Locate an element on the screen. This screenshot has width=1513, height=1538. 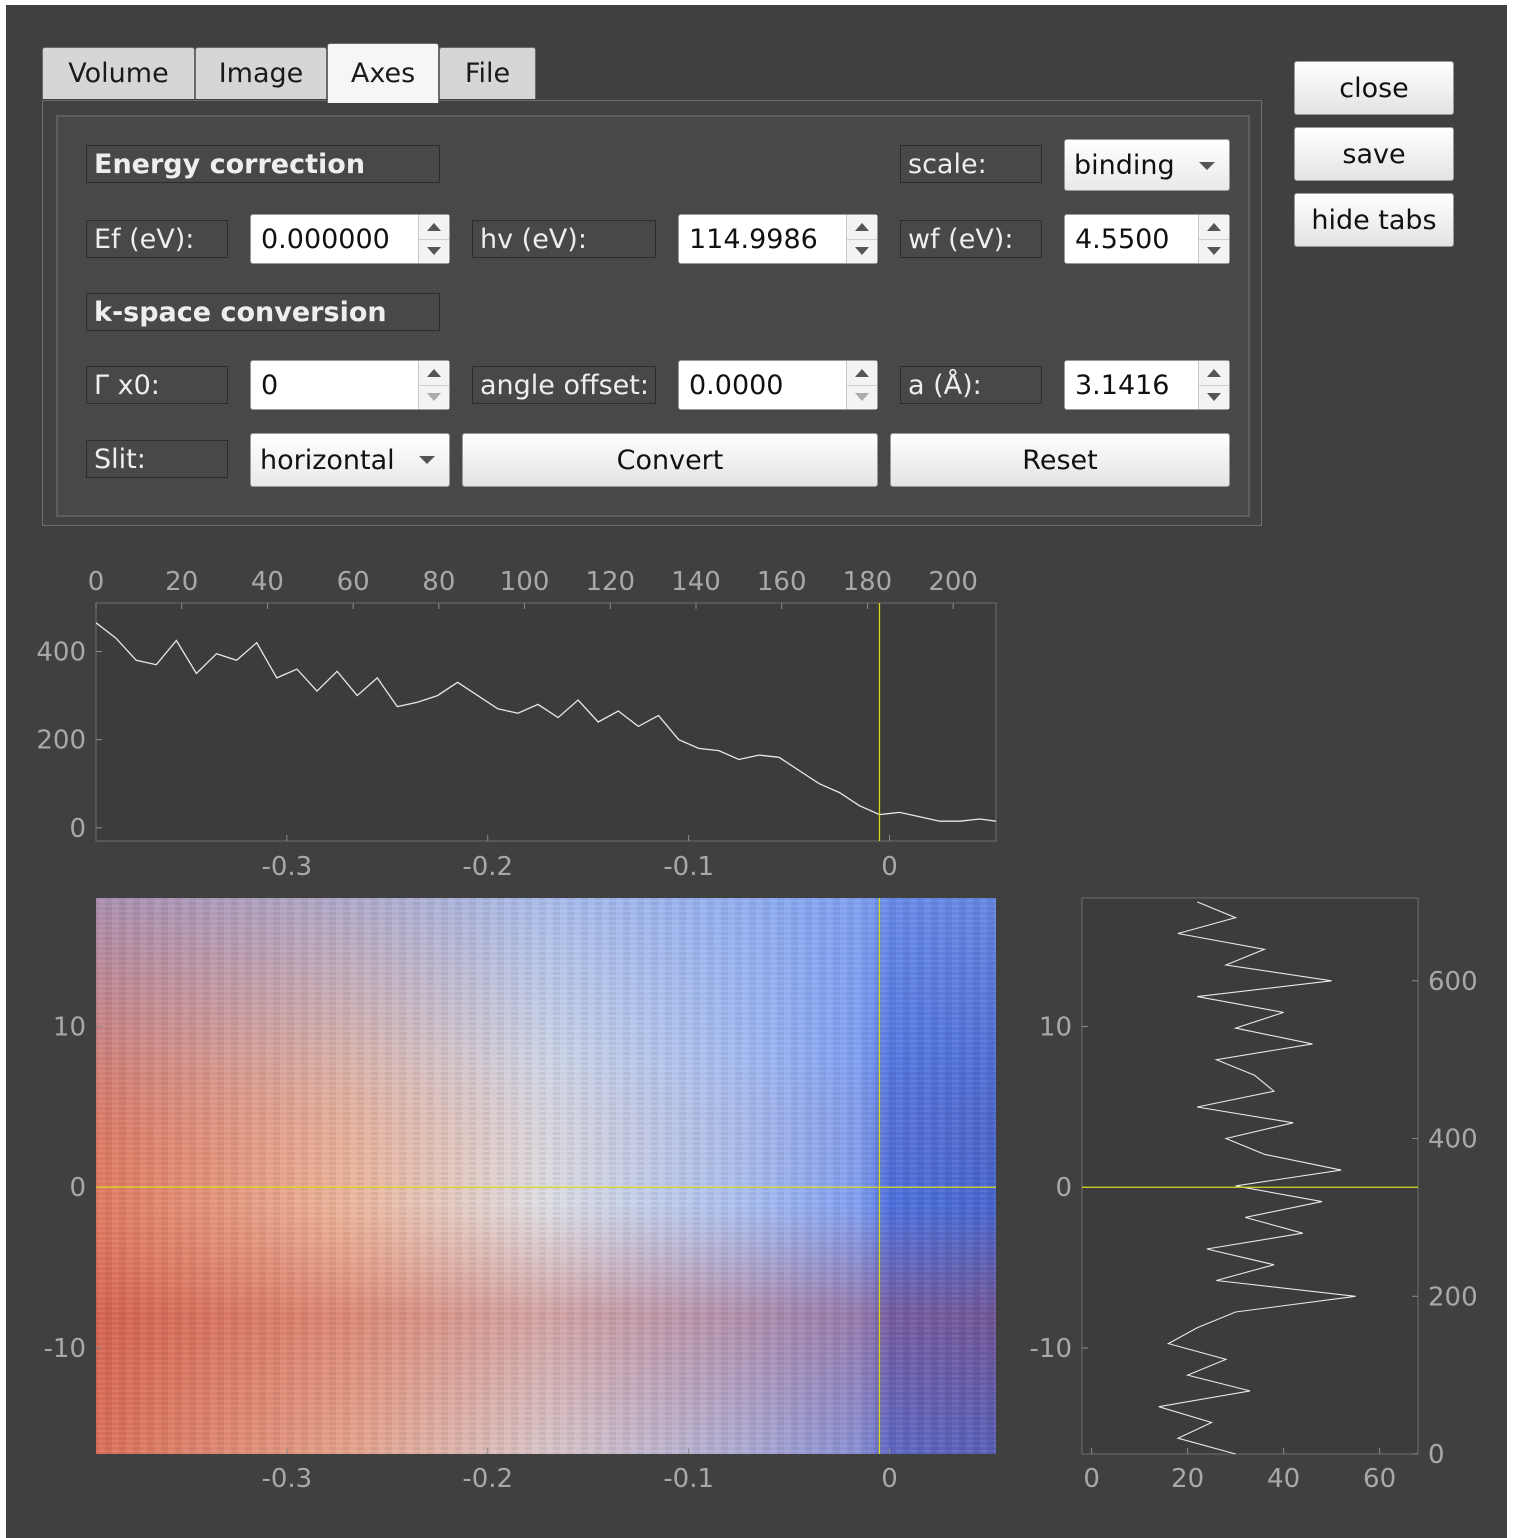
energy-profile-frame is located at coordinates (546, 722).